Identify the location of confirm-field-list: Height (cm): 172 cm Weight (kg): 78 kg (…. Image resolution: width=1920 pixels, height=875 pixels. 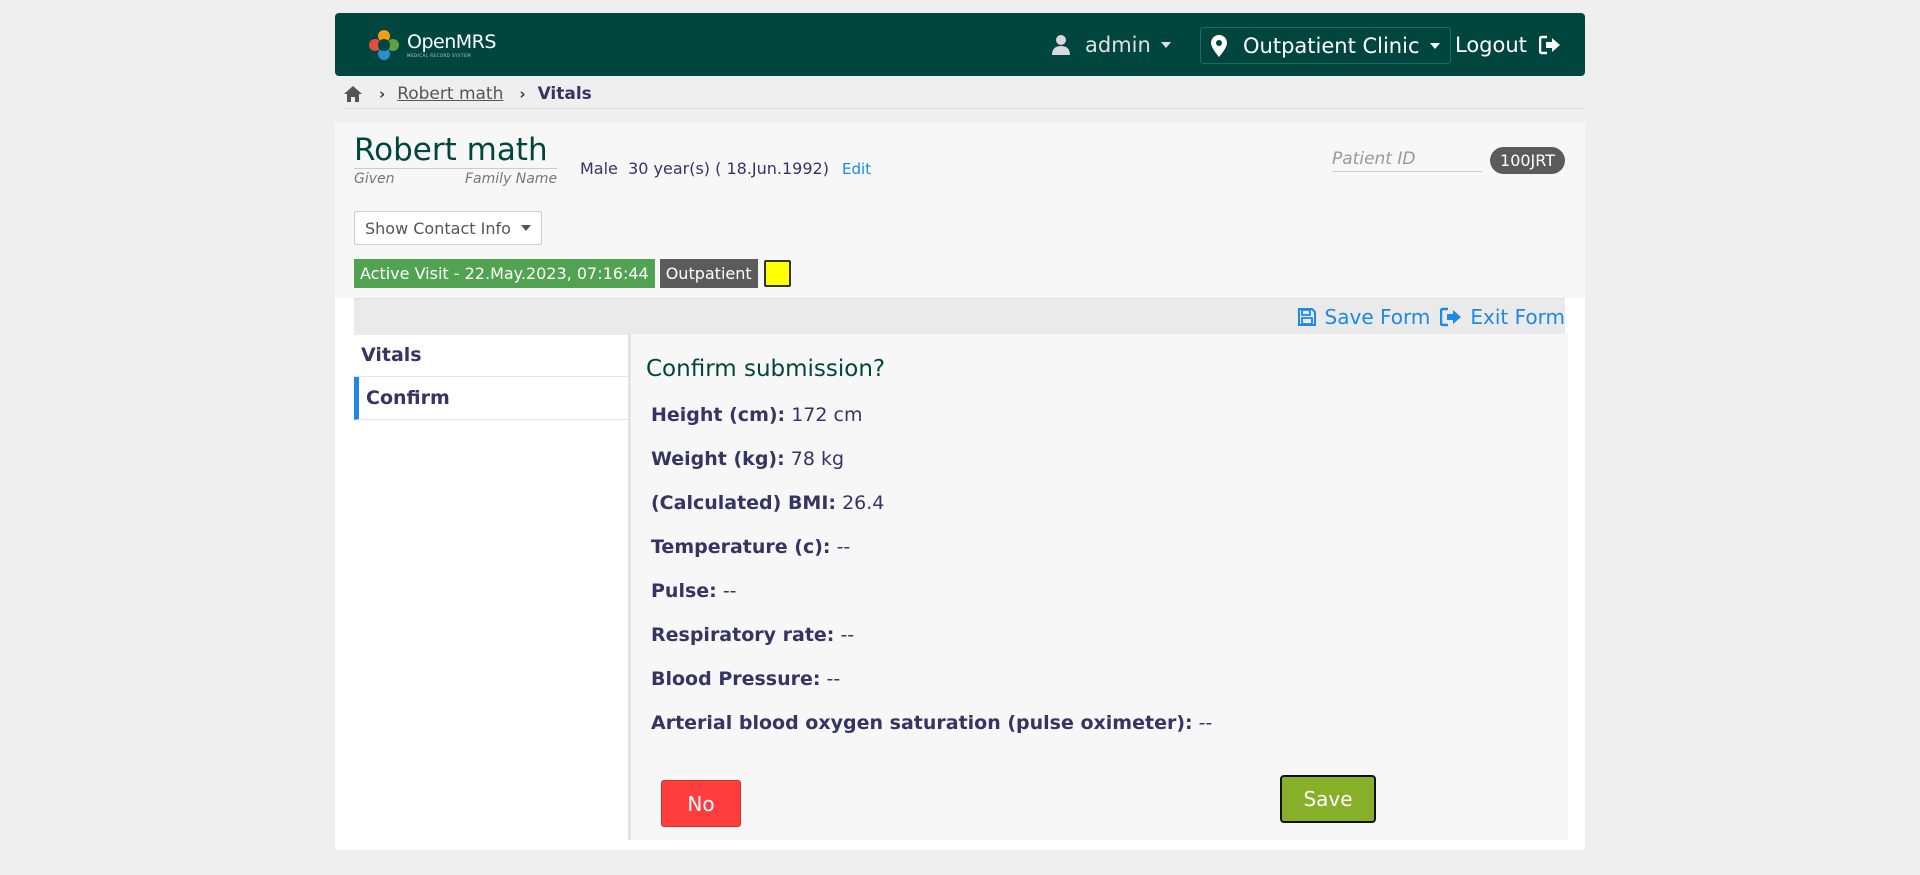
(931, 580).